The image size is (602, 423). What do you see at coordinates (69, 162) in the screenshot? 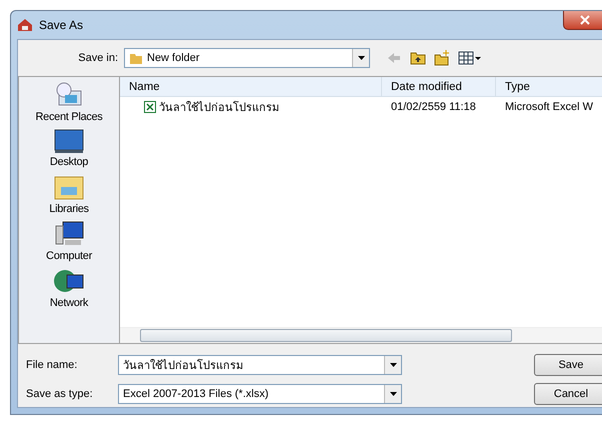
I see `sidebar-item: Desktop` at bounding box center [69, 162].